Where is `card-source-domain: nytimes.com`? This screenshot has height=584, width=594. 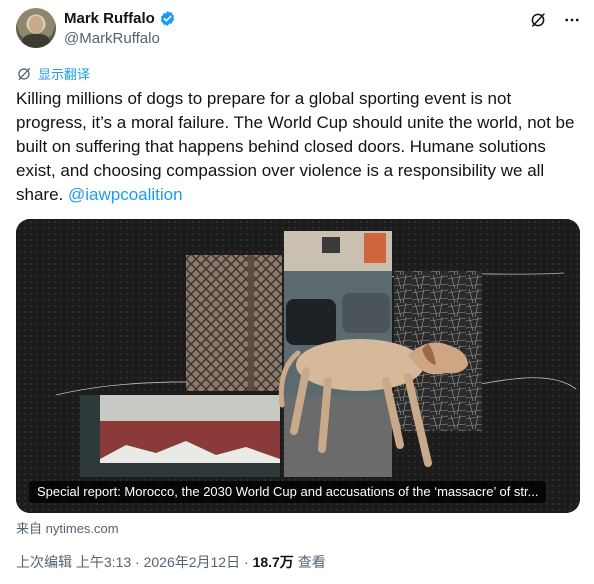 card-source-domain: nytimes.com is located at coordinates (82, 528).